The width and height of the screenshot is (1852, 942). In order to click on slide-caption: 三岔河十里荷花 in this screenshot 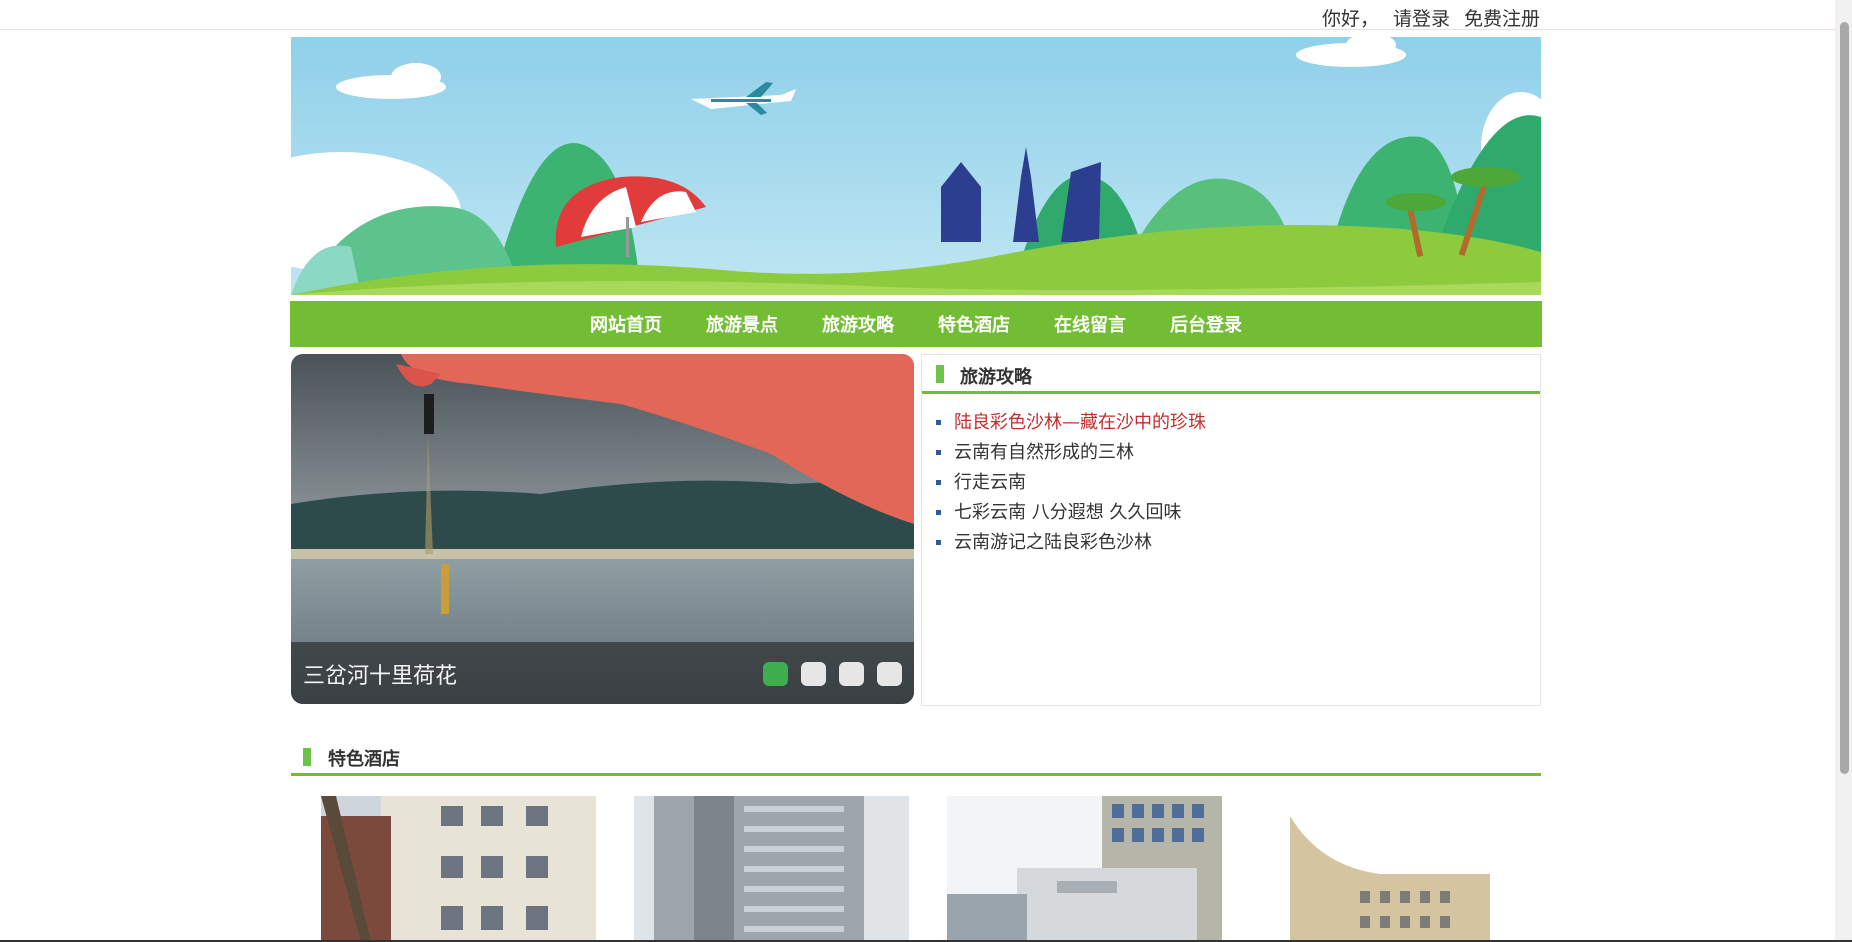, I will do `click(380, 676)`.